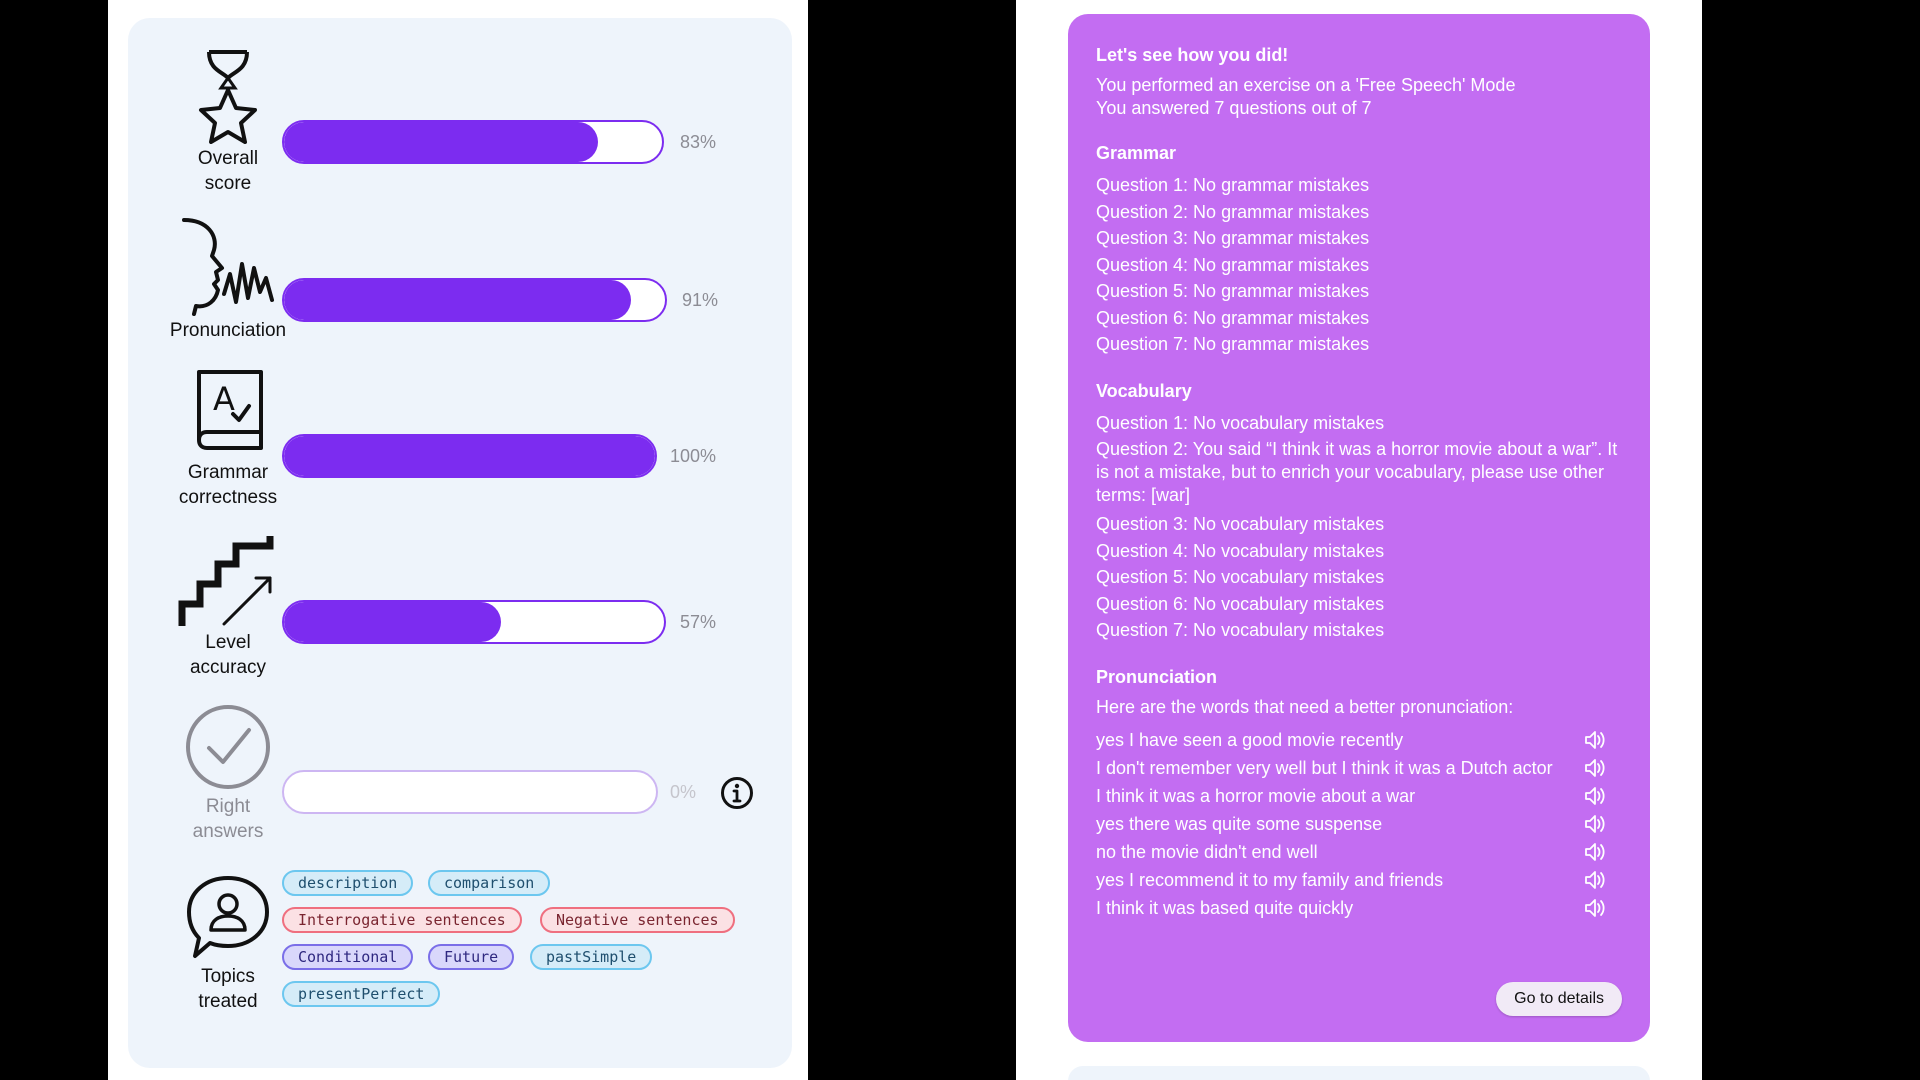 This screenshot has width=1920, height=1080. What do you see at coordinates (1240, 577) in the screenshot?
I see `list-item: Question 5: No vocabulary mistakes` at bounding box center [1240, 577].